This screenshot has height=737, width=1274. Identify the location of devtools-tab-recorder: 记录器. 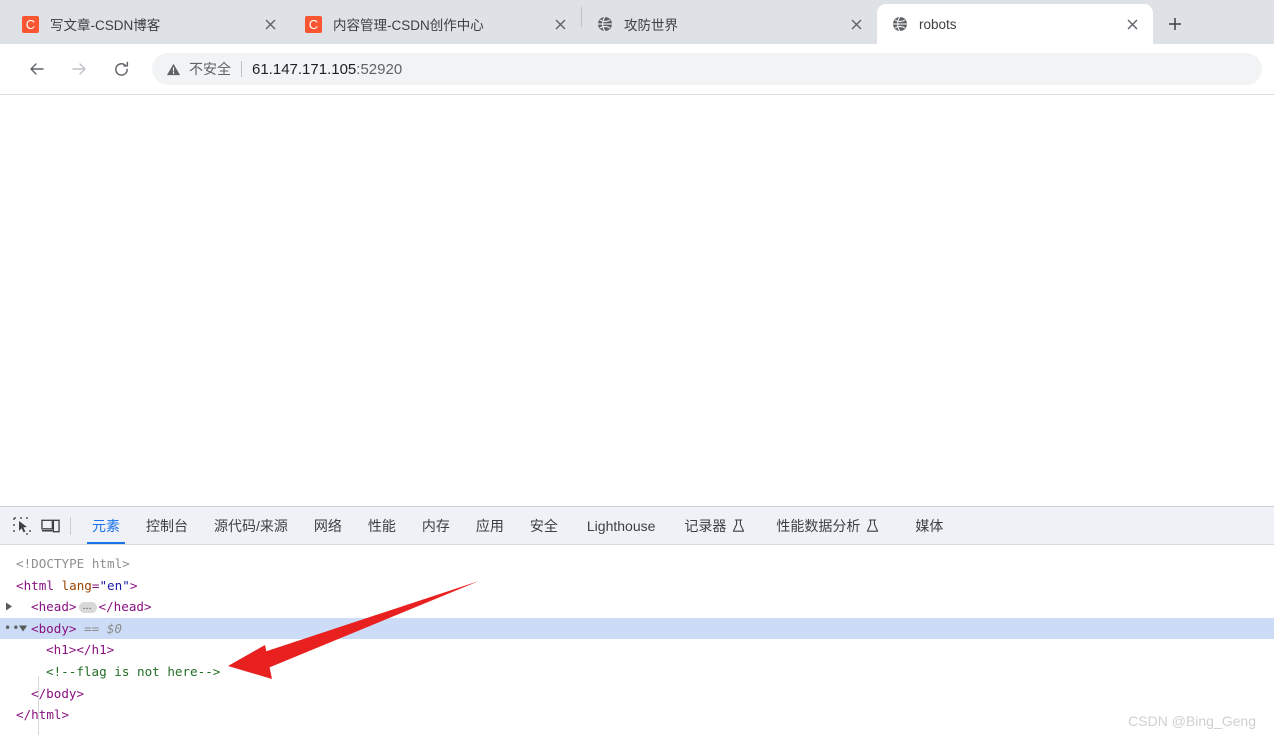
(714, 525).